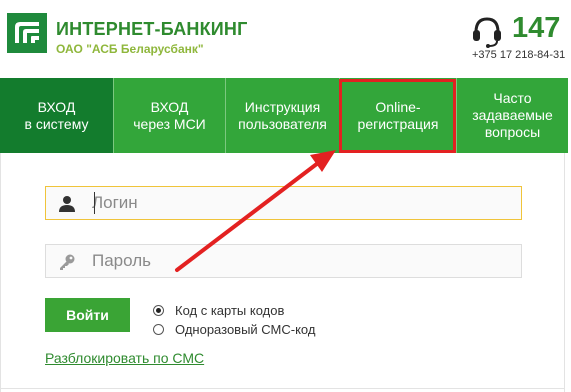  Describe the element at coordinates (130, 49) in the screenshot. I see `brand-subtitle: ОАО "АСБ Беларусбанк"` at that location.